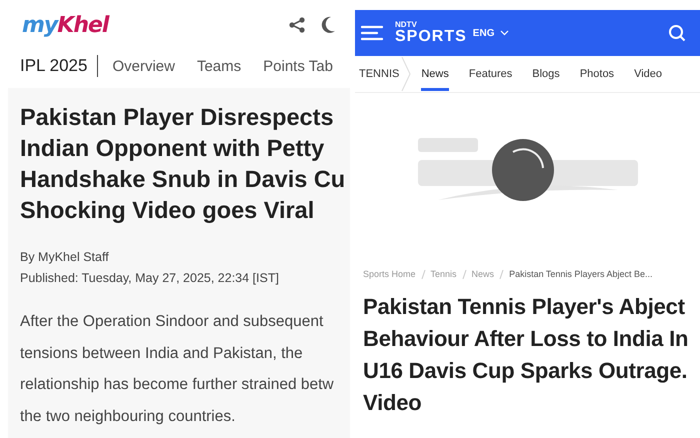  I want to click on headline-line: Shocking Video goes Viral, so click(168, 210).